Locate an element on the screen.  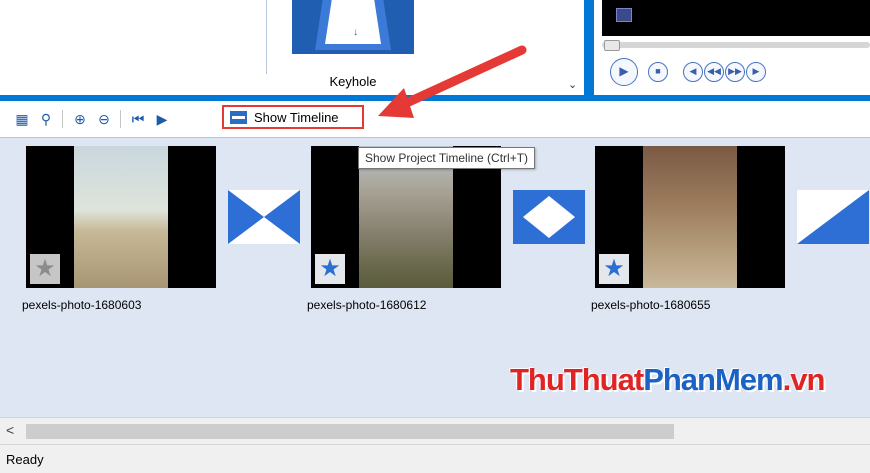
preview-screen is located at coordinates (736, 18).